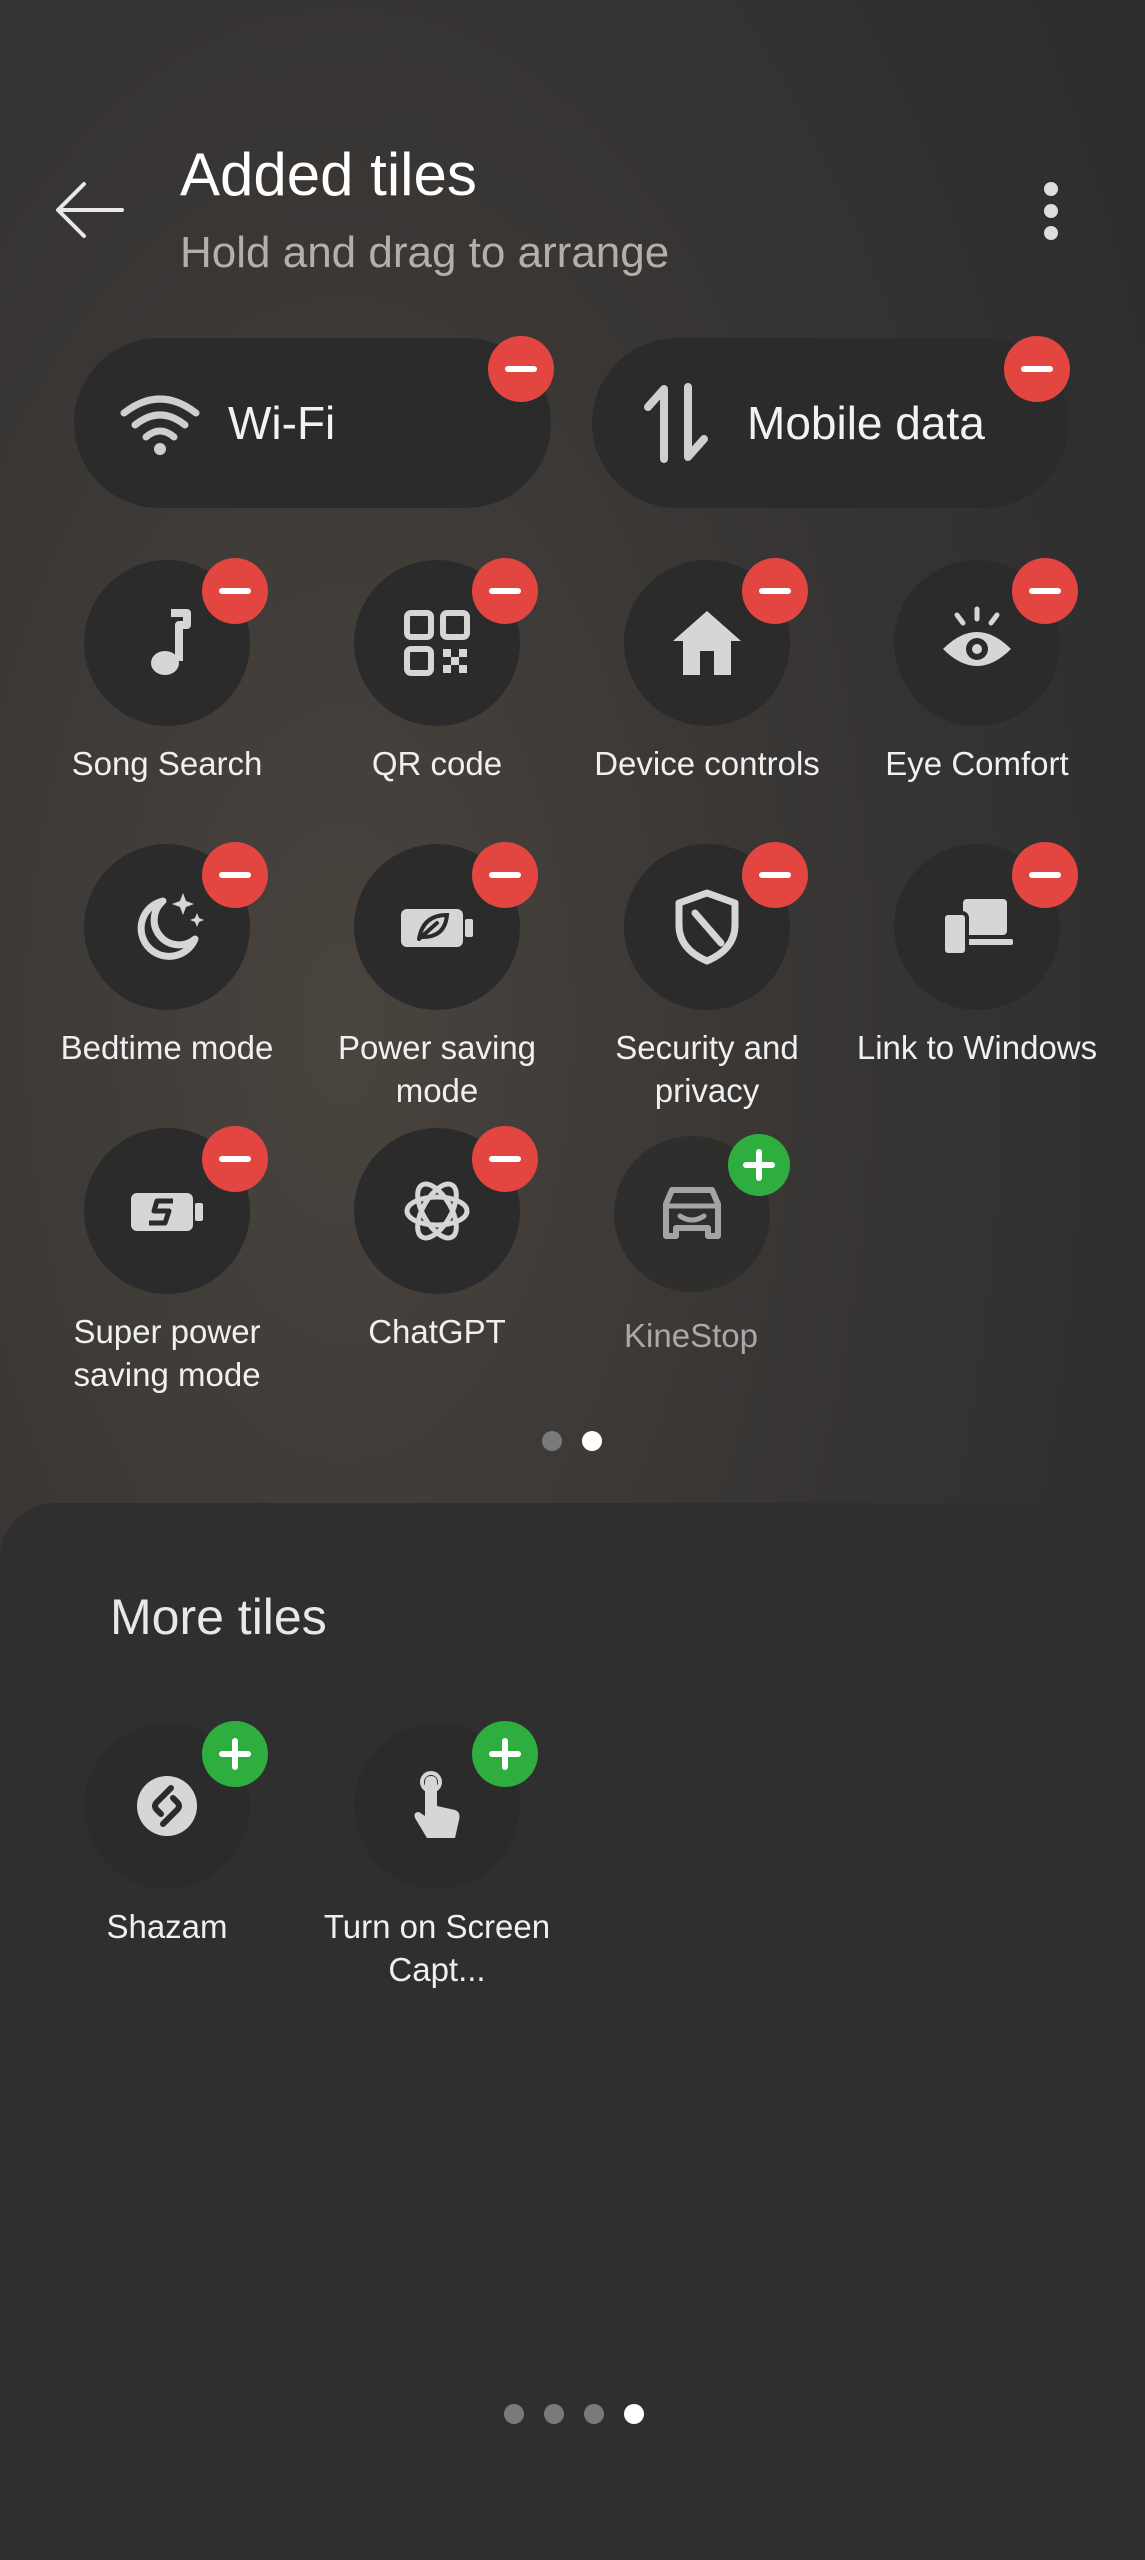  Describe the element at coordinates (977, 1047) in the screenshot. I see `tile-label: Link to Windows` at that location.